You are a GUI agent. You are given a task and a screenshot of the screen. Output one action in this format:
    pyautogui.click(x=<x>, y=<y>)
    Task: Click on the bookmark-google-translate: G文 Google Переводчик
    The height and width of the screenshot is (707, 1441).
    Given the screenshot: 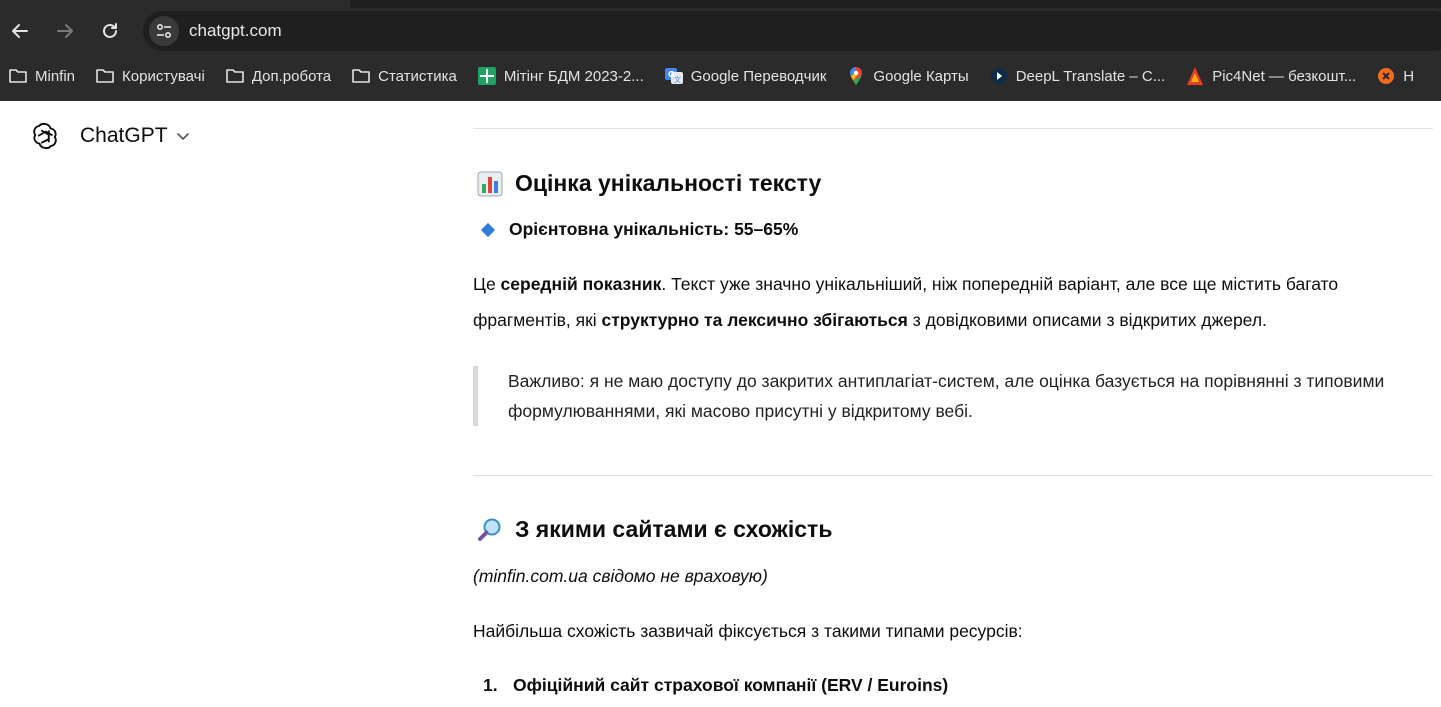 What is the action you would take?
    pyautogui.click(x=749, y=76)
    